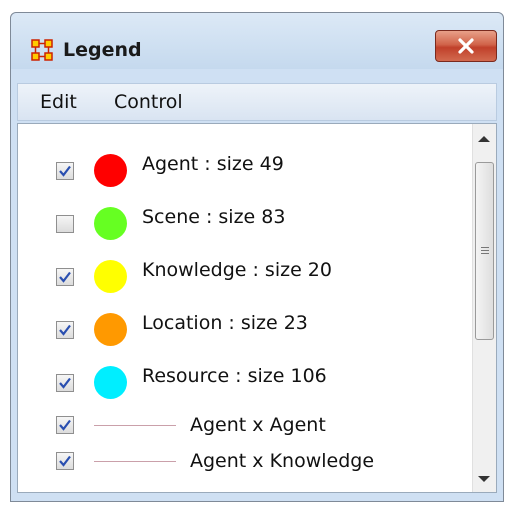 The height and width of the screenshot is (514, 514). I want to click on legend-node-row: Scene : size 83, so click(245, 219).